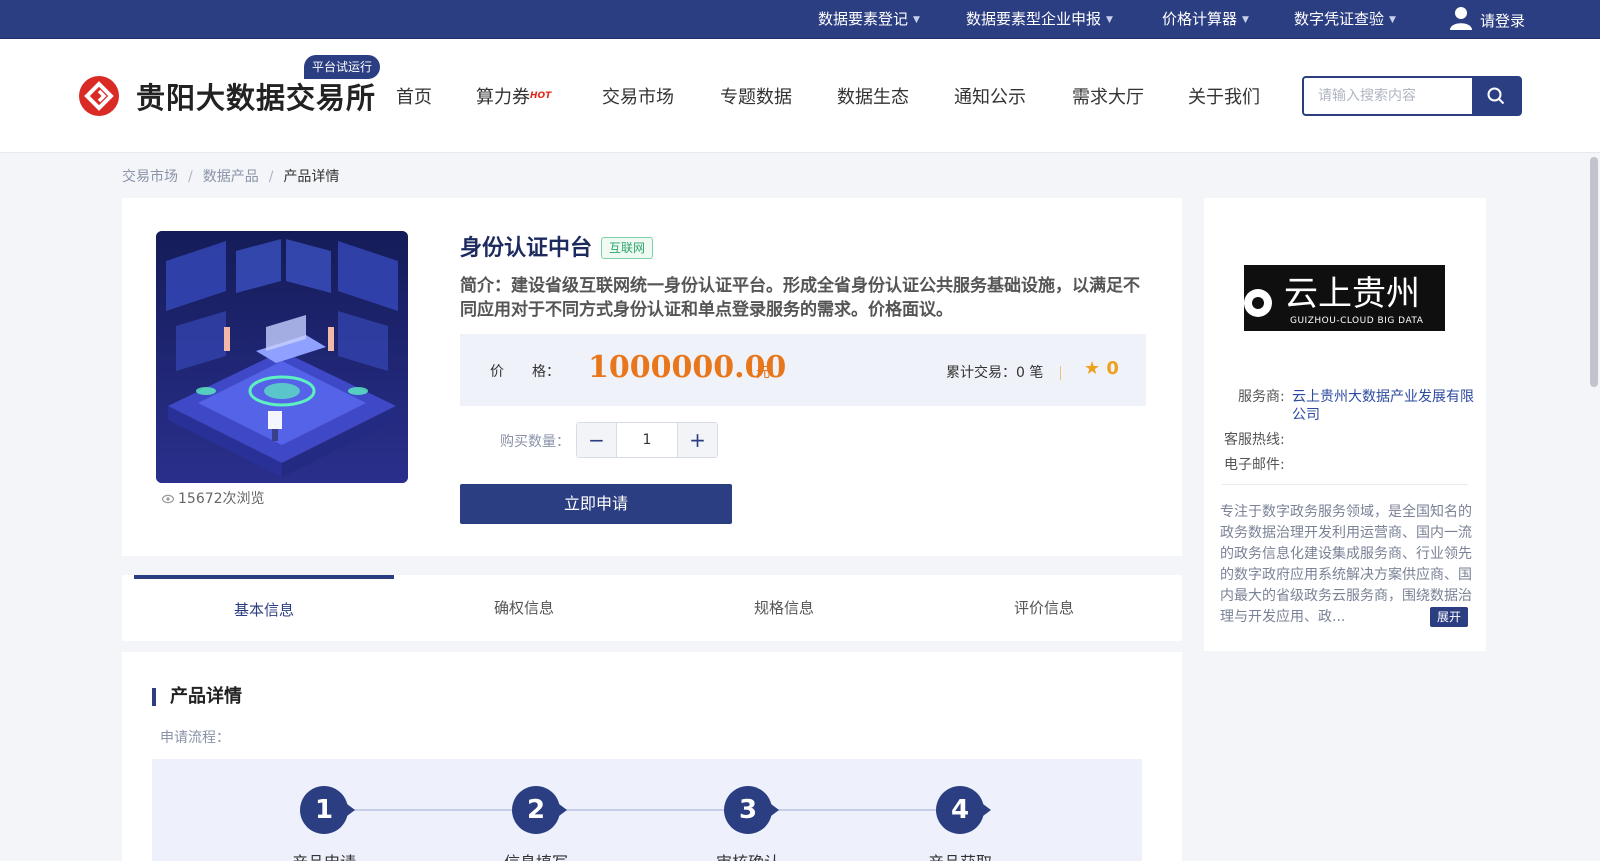  I want to click on scrollbar-thumb, so click(1594, 272).